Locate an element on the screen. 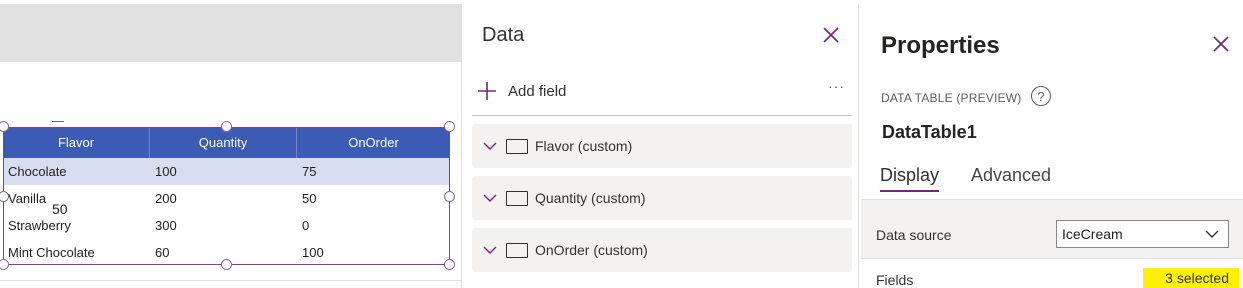  resize-handle-bottom is located at coordinates (226, 264).